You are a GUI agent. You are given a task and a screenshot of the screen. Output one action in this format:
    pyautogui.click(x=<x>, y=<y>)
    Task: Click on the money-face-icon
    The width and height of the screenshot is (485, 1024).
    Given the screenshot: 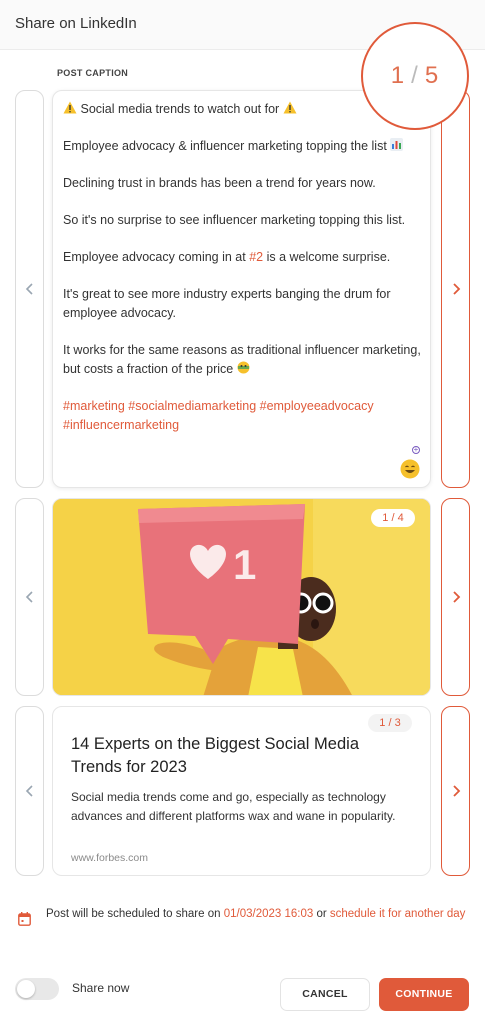 What is the action you would take?
    pyautogui.click(x=243, y=367)
    